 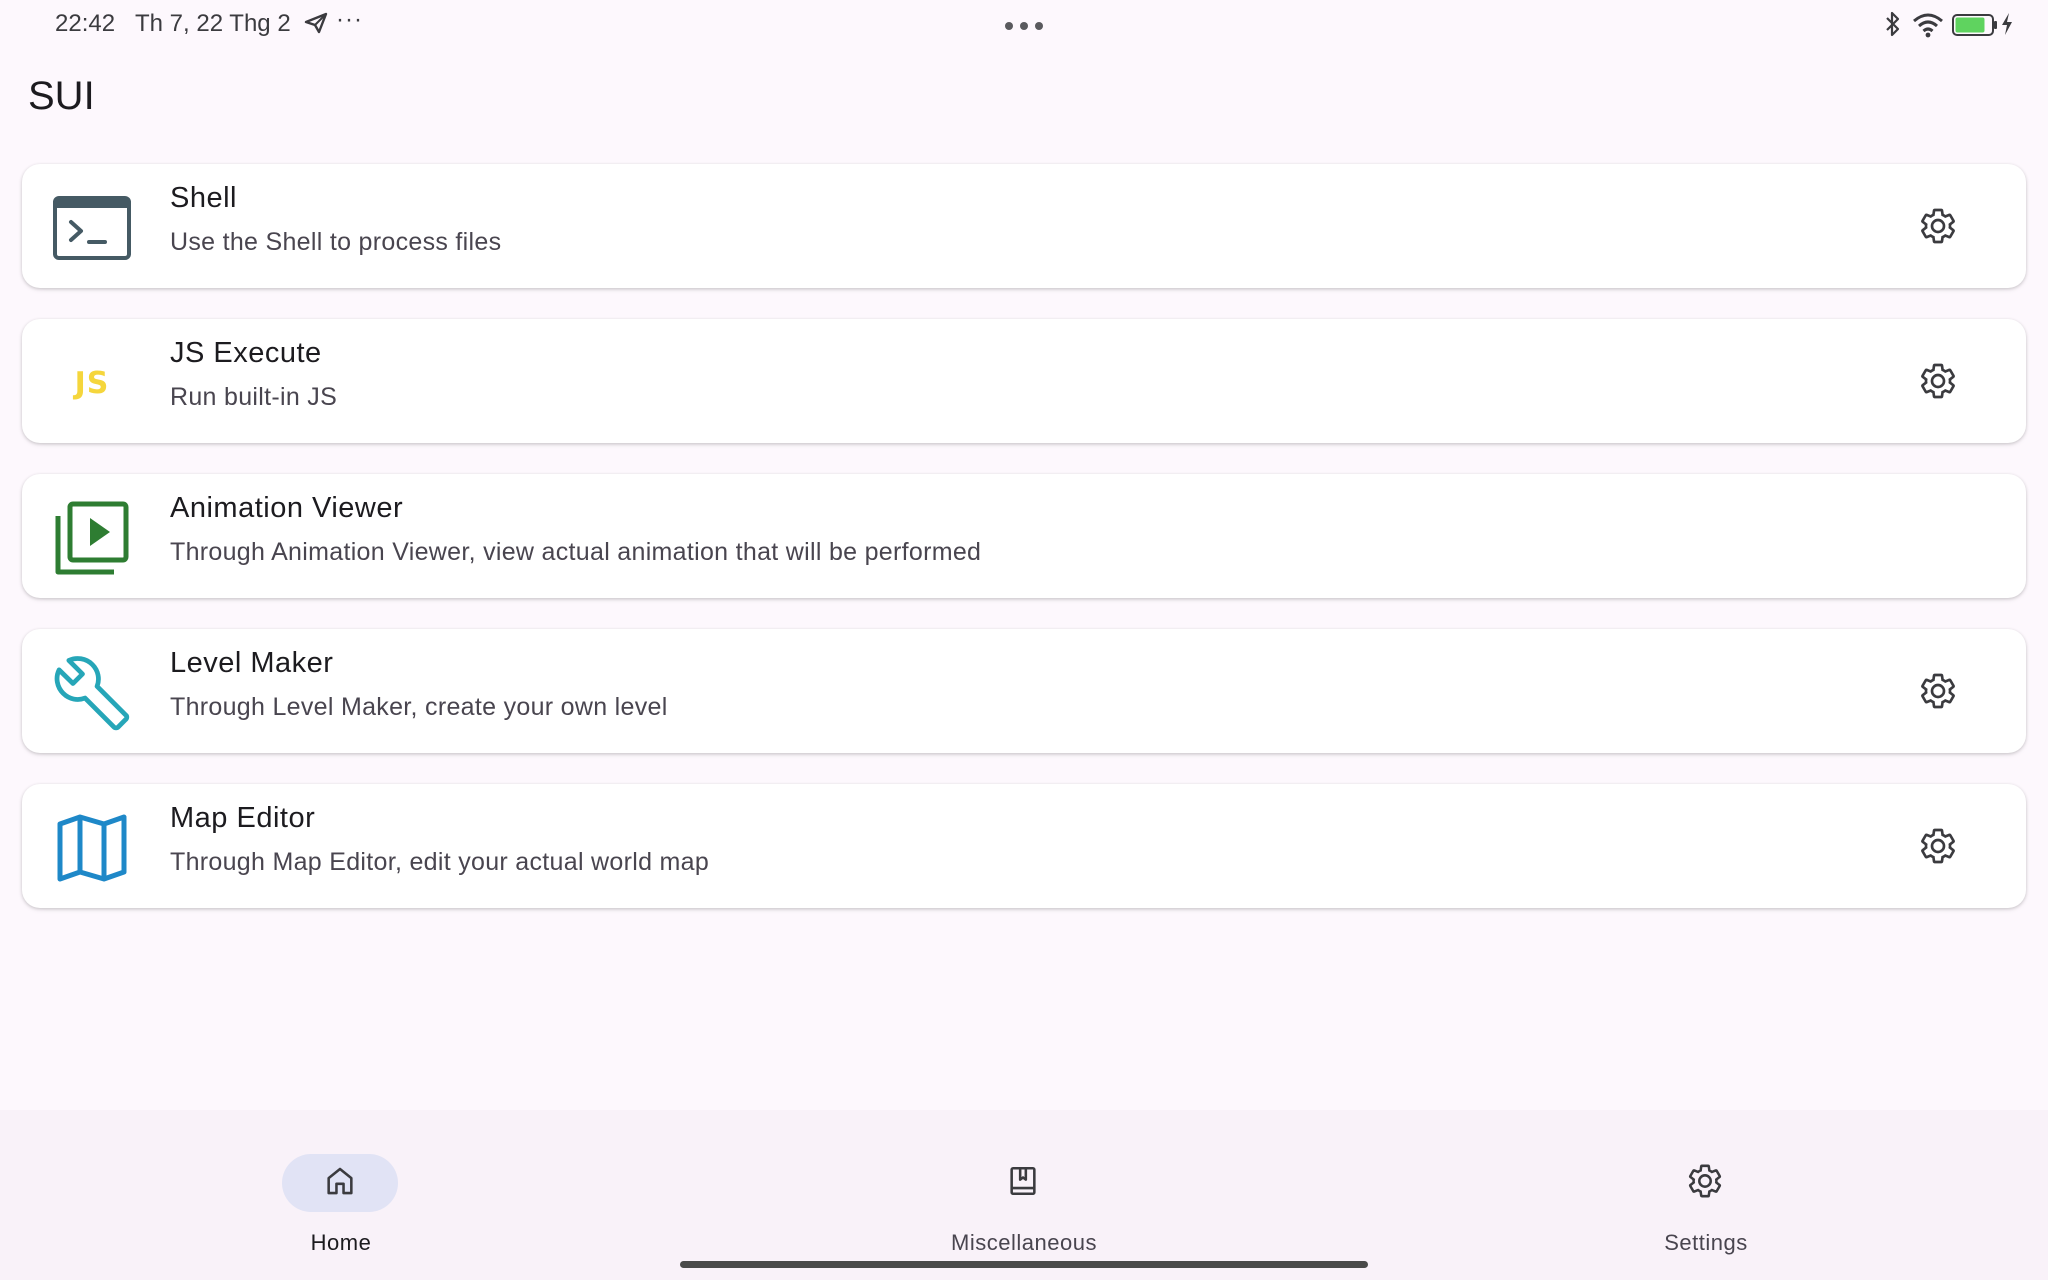 What do you see at coordinates (316, 25) in the screenshot?
I see `send-icon` at bounding box center [316, 25].